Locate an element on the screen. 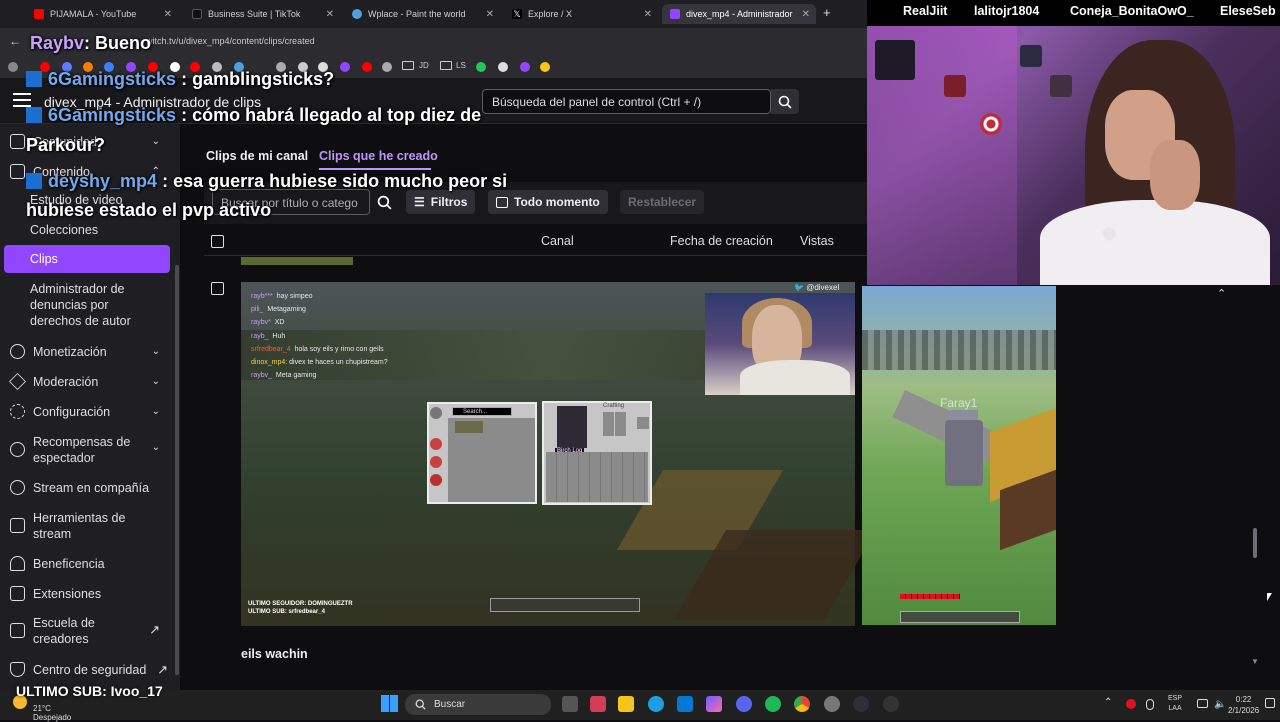 The width and height of the screenshot is (1280, 722). puzzle-icon is located at coordinates (17, 593).